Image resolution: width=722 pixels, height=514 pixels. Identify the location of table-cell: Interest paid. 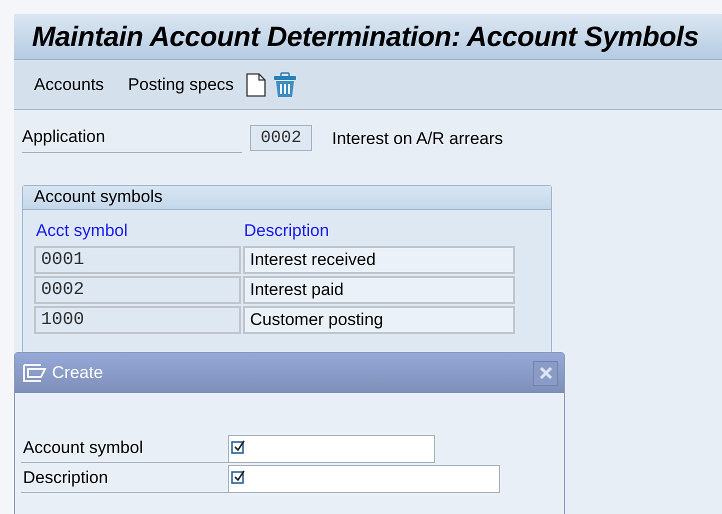
(379, 290).